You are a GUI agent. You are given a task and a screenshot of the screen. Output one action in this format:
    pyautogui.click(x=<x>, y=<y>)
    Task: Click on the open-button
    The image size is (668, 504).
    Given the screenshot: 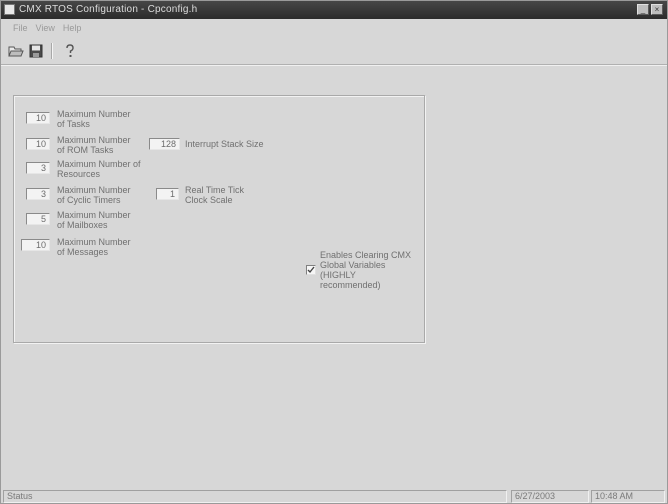 What is the action you would take?
    pyautogui.click(x=16, y=51)
    